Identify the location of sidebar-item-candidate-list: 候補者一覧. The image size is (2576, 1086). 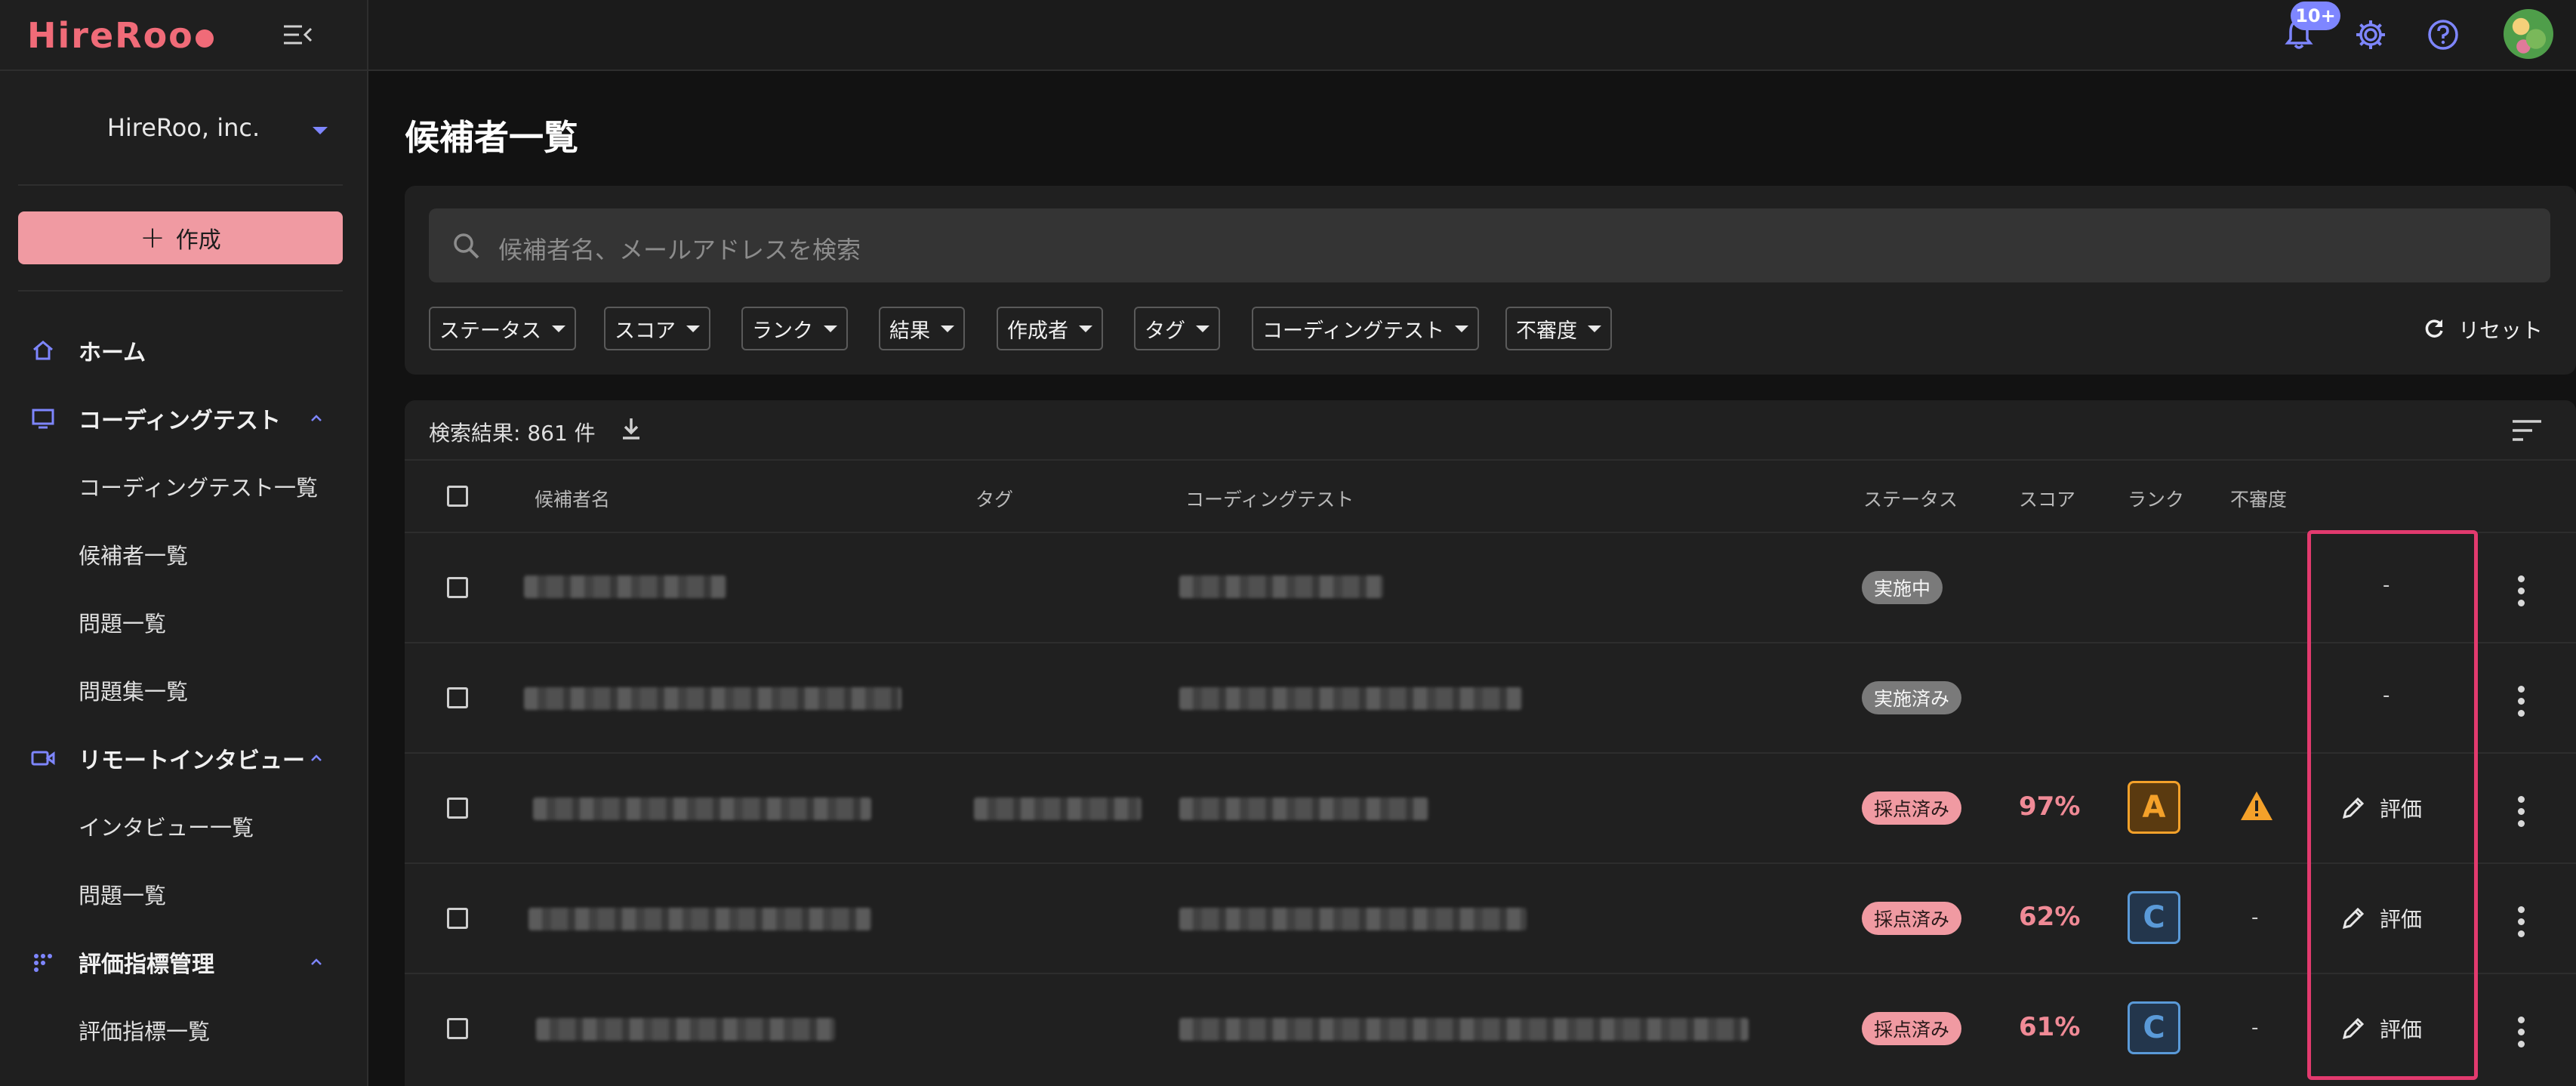
(183, 555).